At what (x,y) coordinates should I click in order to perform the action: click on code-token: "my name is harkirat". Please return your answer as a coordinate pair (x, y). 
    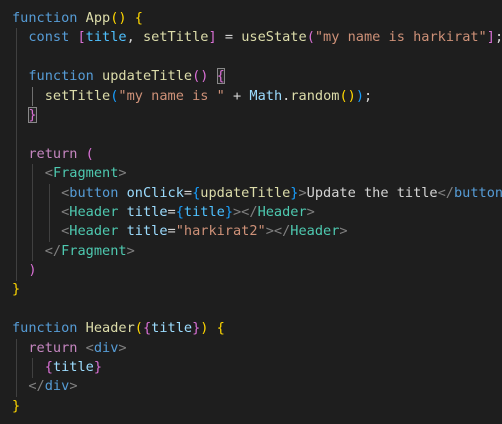
    Looking at the image, I should click on (400, 37).